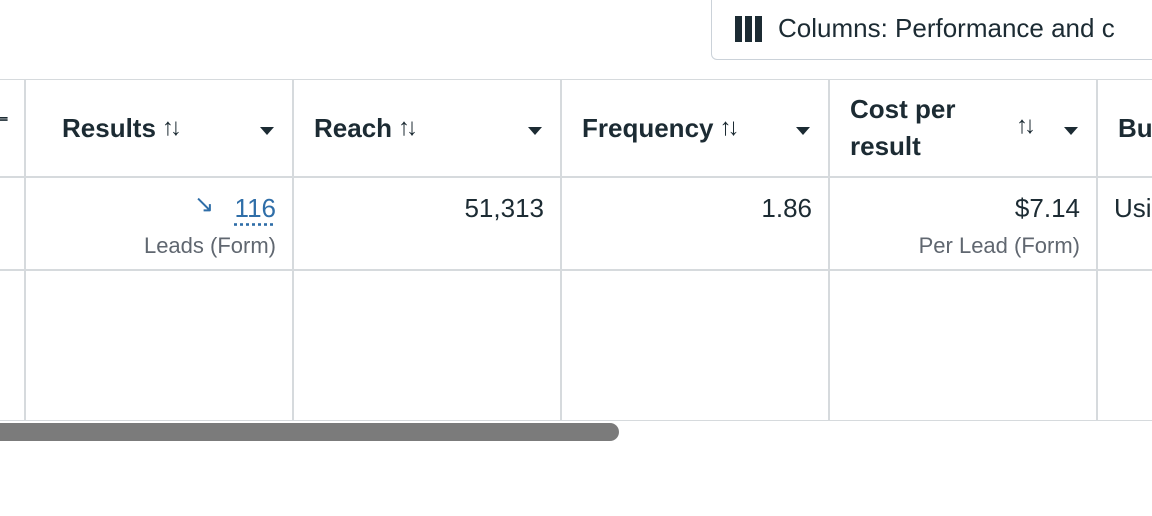 This screenshot has width=1152, height=516. What do you see at coordinates (576, 177) in the screenshot?
I see `header-divider` at bounding box center [576, 177].